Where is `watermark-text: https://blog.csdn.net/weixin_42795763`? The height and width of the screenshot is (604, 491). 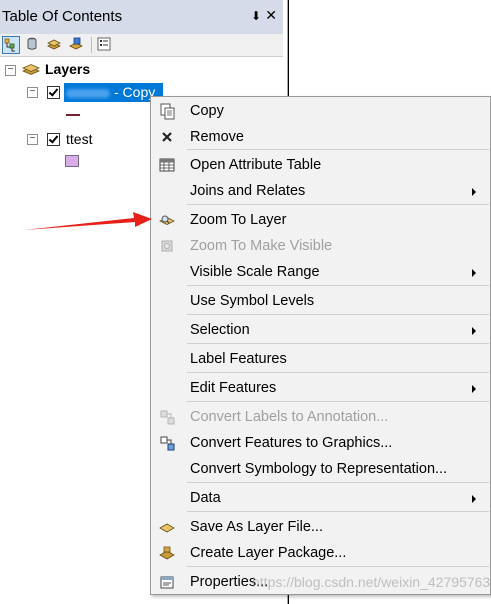 watermark-text: https://blog.csdn.net/weixin_42795763 is located at coordinates (371, 582).